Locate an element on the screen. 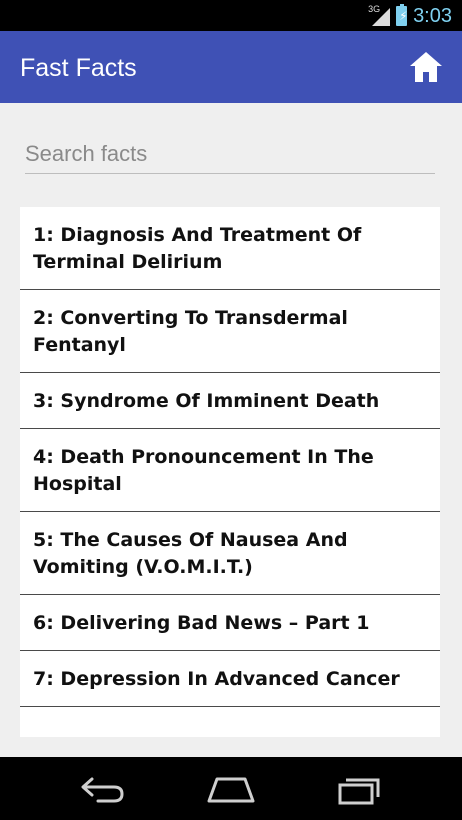 This screenshot has width=462, height=820. list-item: 2: Converting To Transdermal Fentanyl is located at coordinates (230, 331).